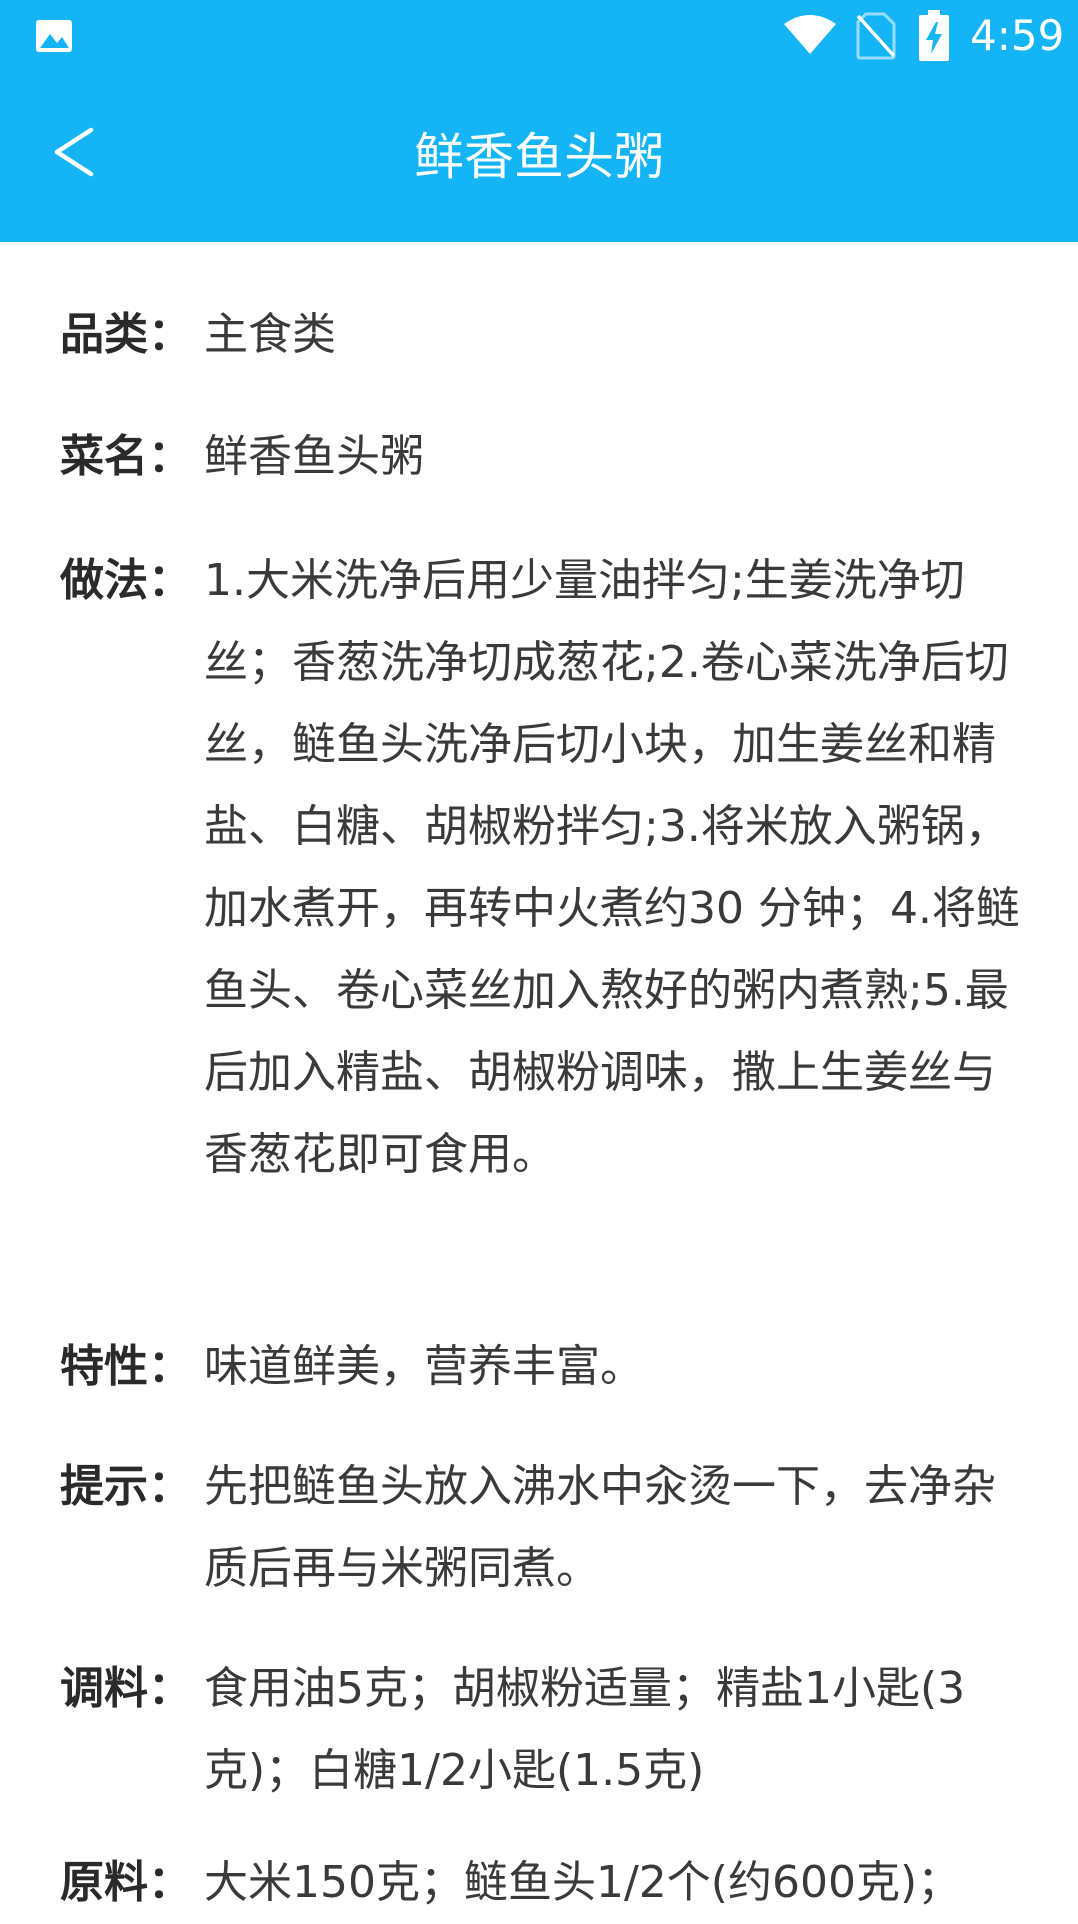 The image size is (1078, 1924). What do you see at coordinates (583, 1882) in the screenshot?
I see `ingredients-value: 大米150克；鲢鱼头1/2个(约600克)；` at bounding box center [583, 1882].